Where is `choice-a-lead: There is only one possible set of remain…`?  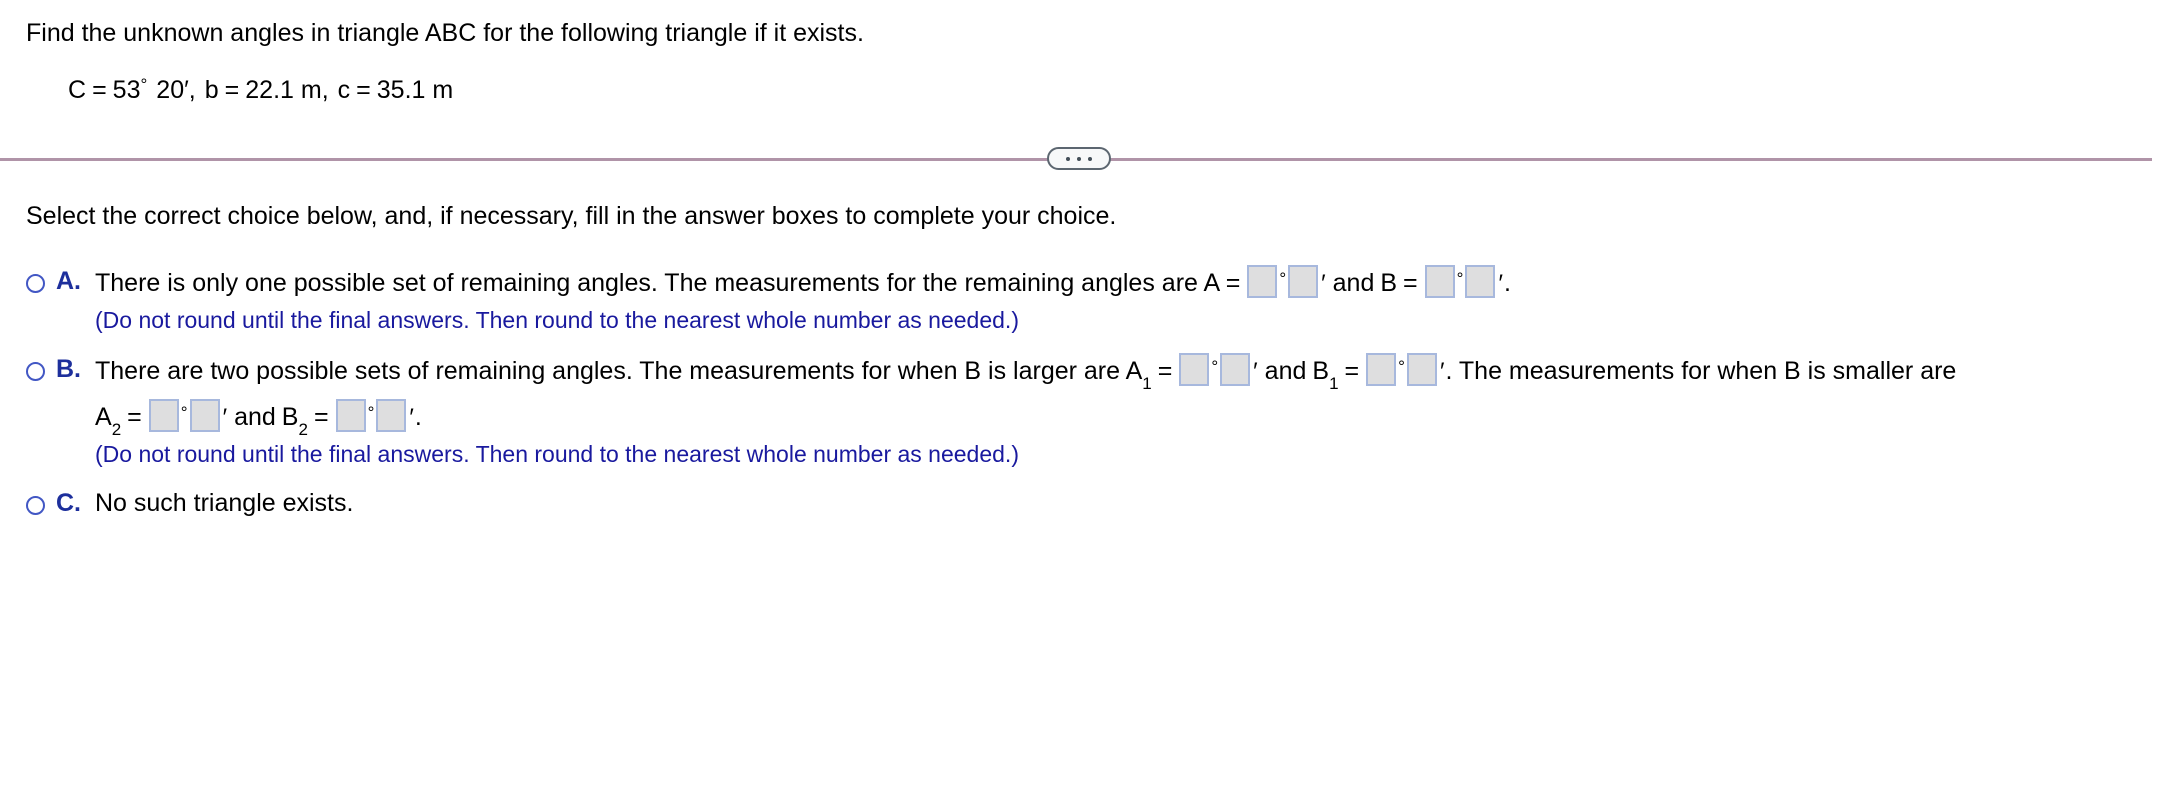 choice-a-lead: There is only one possible set of remain… is located at coordinates (668, 283).